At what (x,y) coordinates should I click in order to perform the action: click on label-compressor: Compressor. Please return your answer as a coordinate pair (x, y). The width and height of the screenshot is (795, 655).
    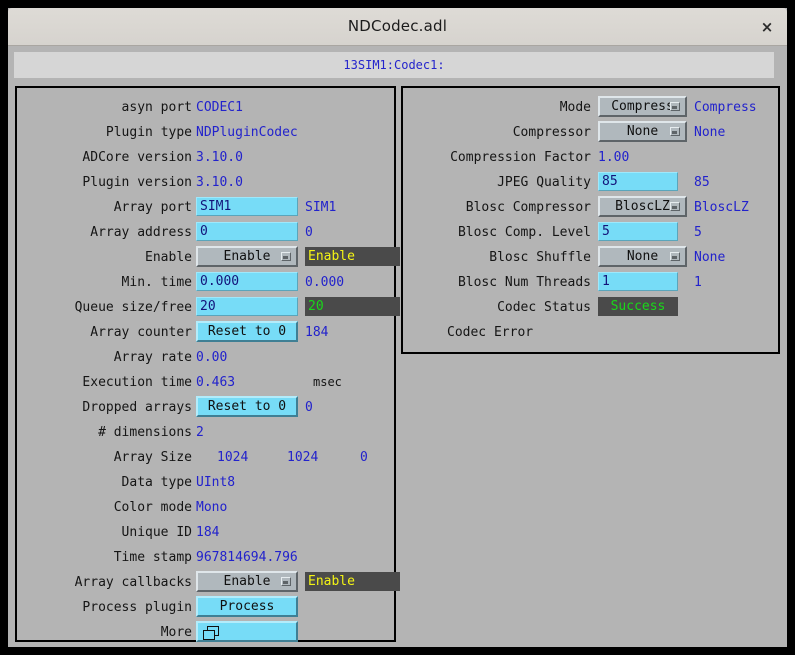
    Looking at the image, I should click on (551, 132).